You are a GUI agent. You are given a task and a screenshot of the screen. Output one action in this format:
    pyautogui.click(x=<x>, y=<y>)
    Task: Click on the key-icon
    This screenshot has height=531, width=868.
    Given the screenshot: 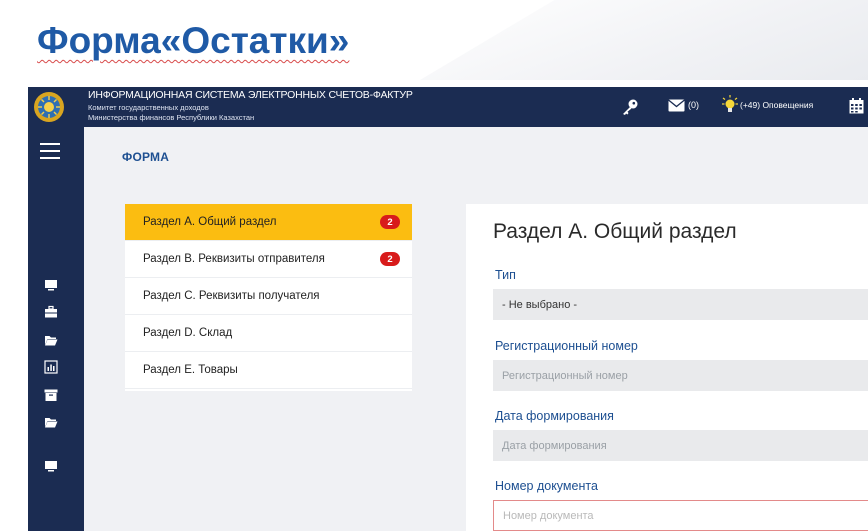 What is the action you would take?
    pyautogui.click(x=630, y=107)
    